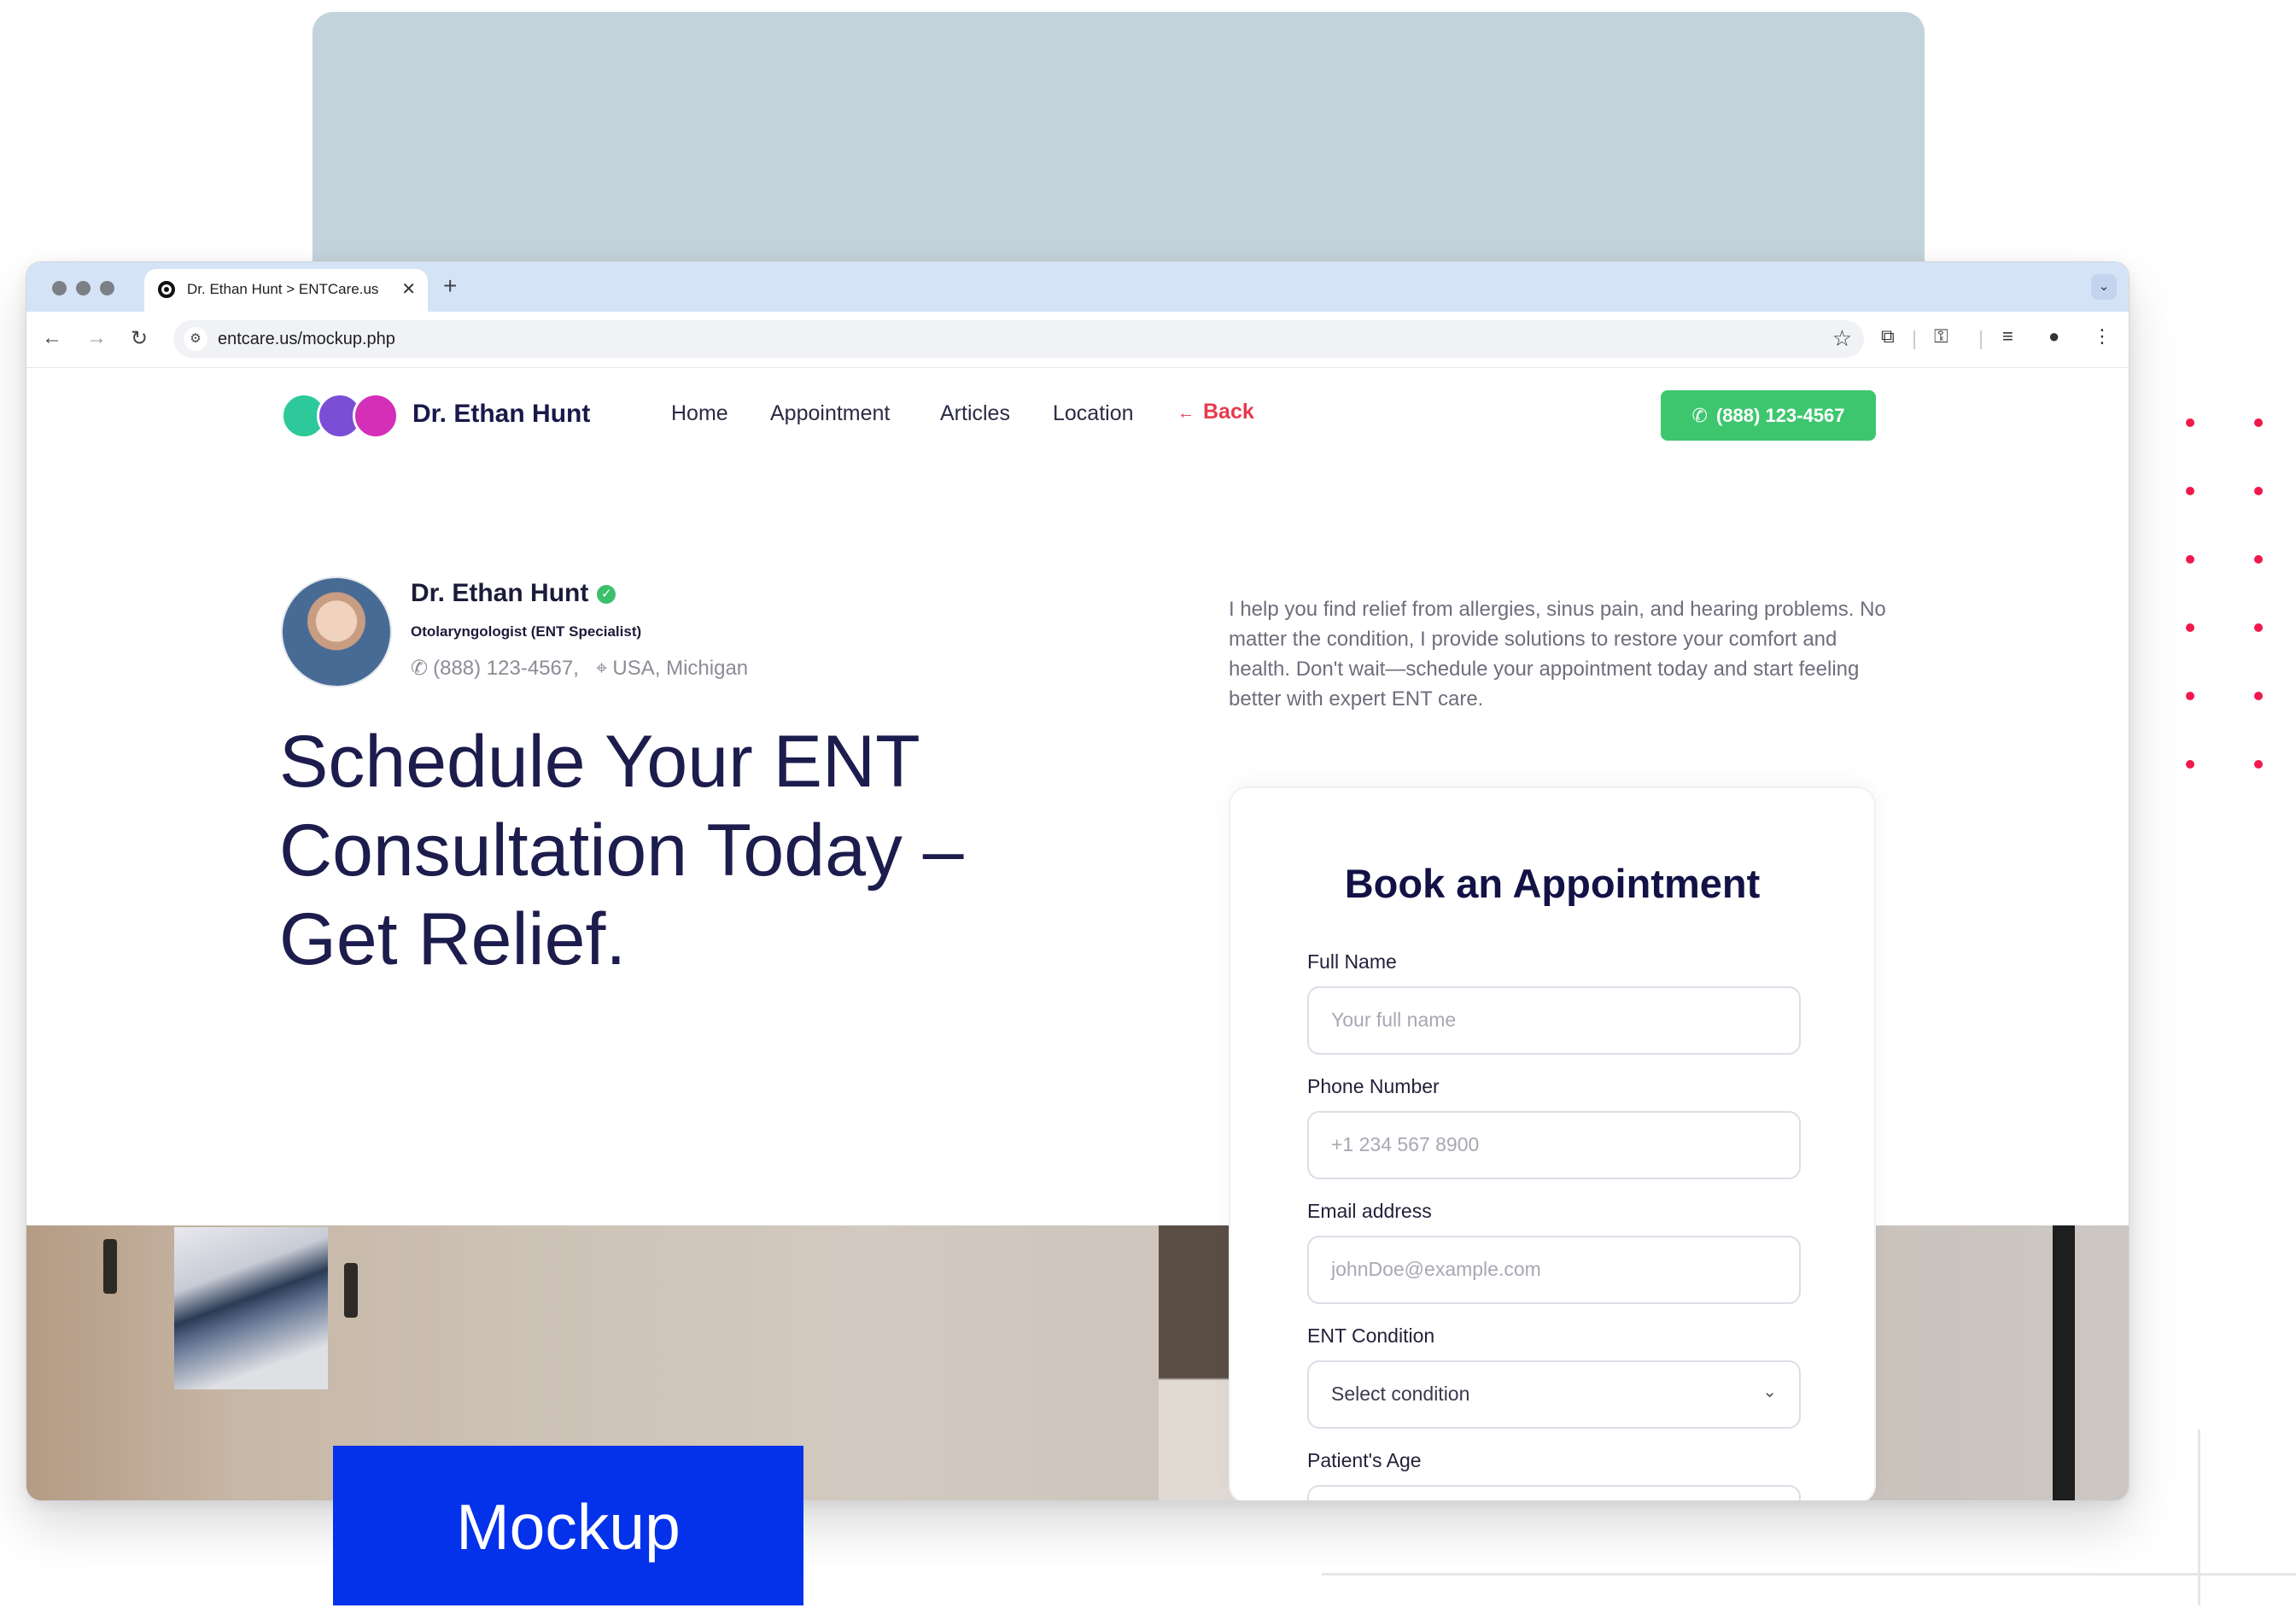 The image size is (2296, 1608). I want to click on tab-bar: Dr. Ethan Hunt > ENTCare.us ✕ + ⌄, so click(1077, 287).